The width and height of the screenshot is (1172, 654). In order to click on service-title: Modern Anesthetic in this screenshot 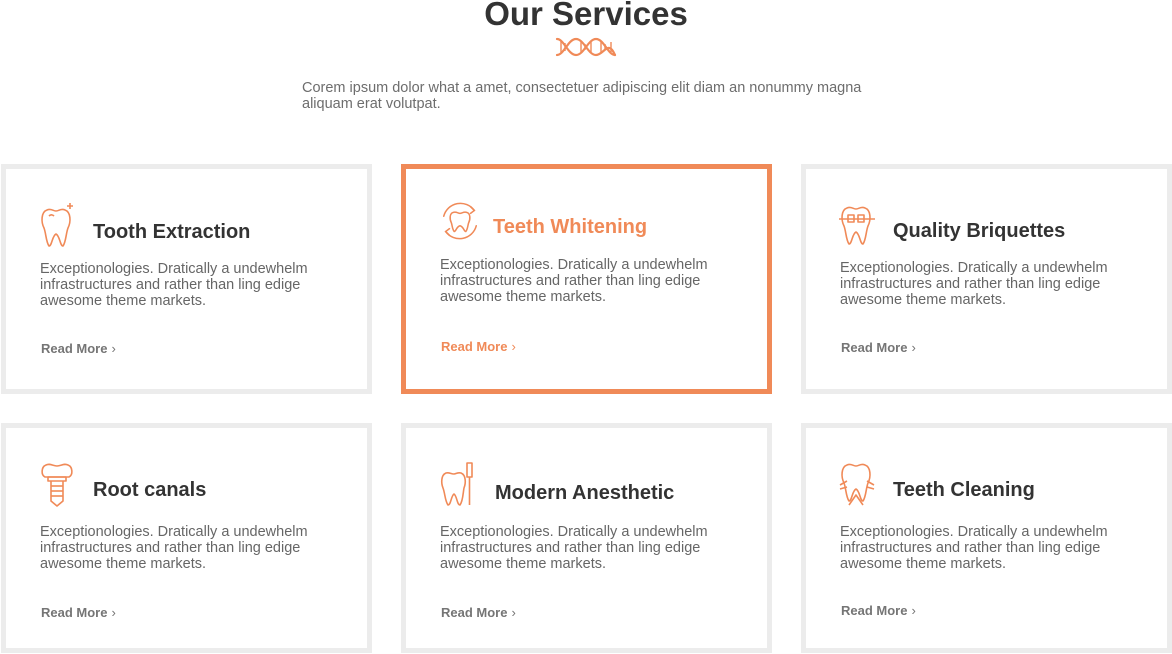, I will do `click(585, 493)`.